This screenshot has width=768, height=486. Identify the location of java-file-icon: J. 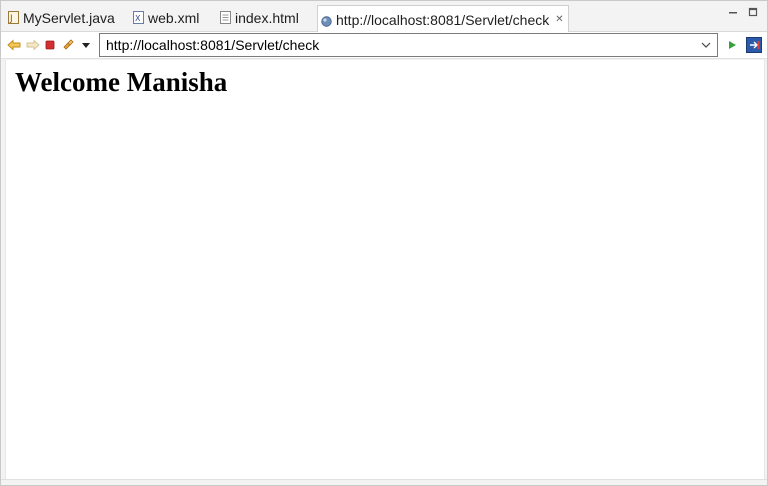
(13, 17).